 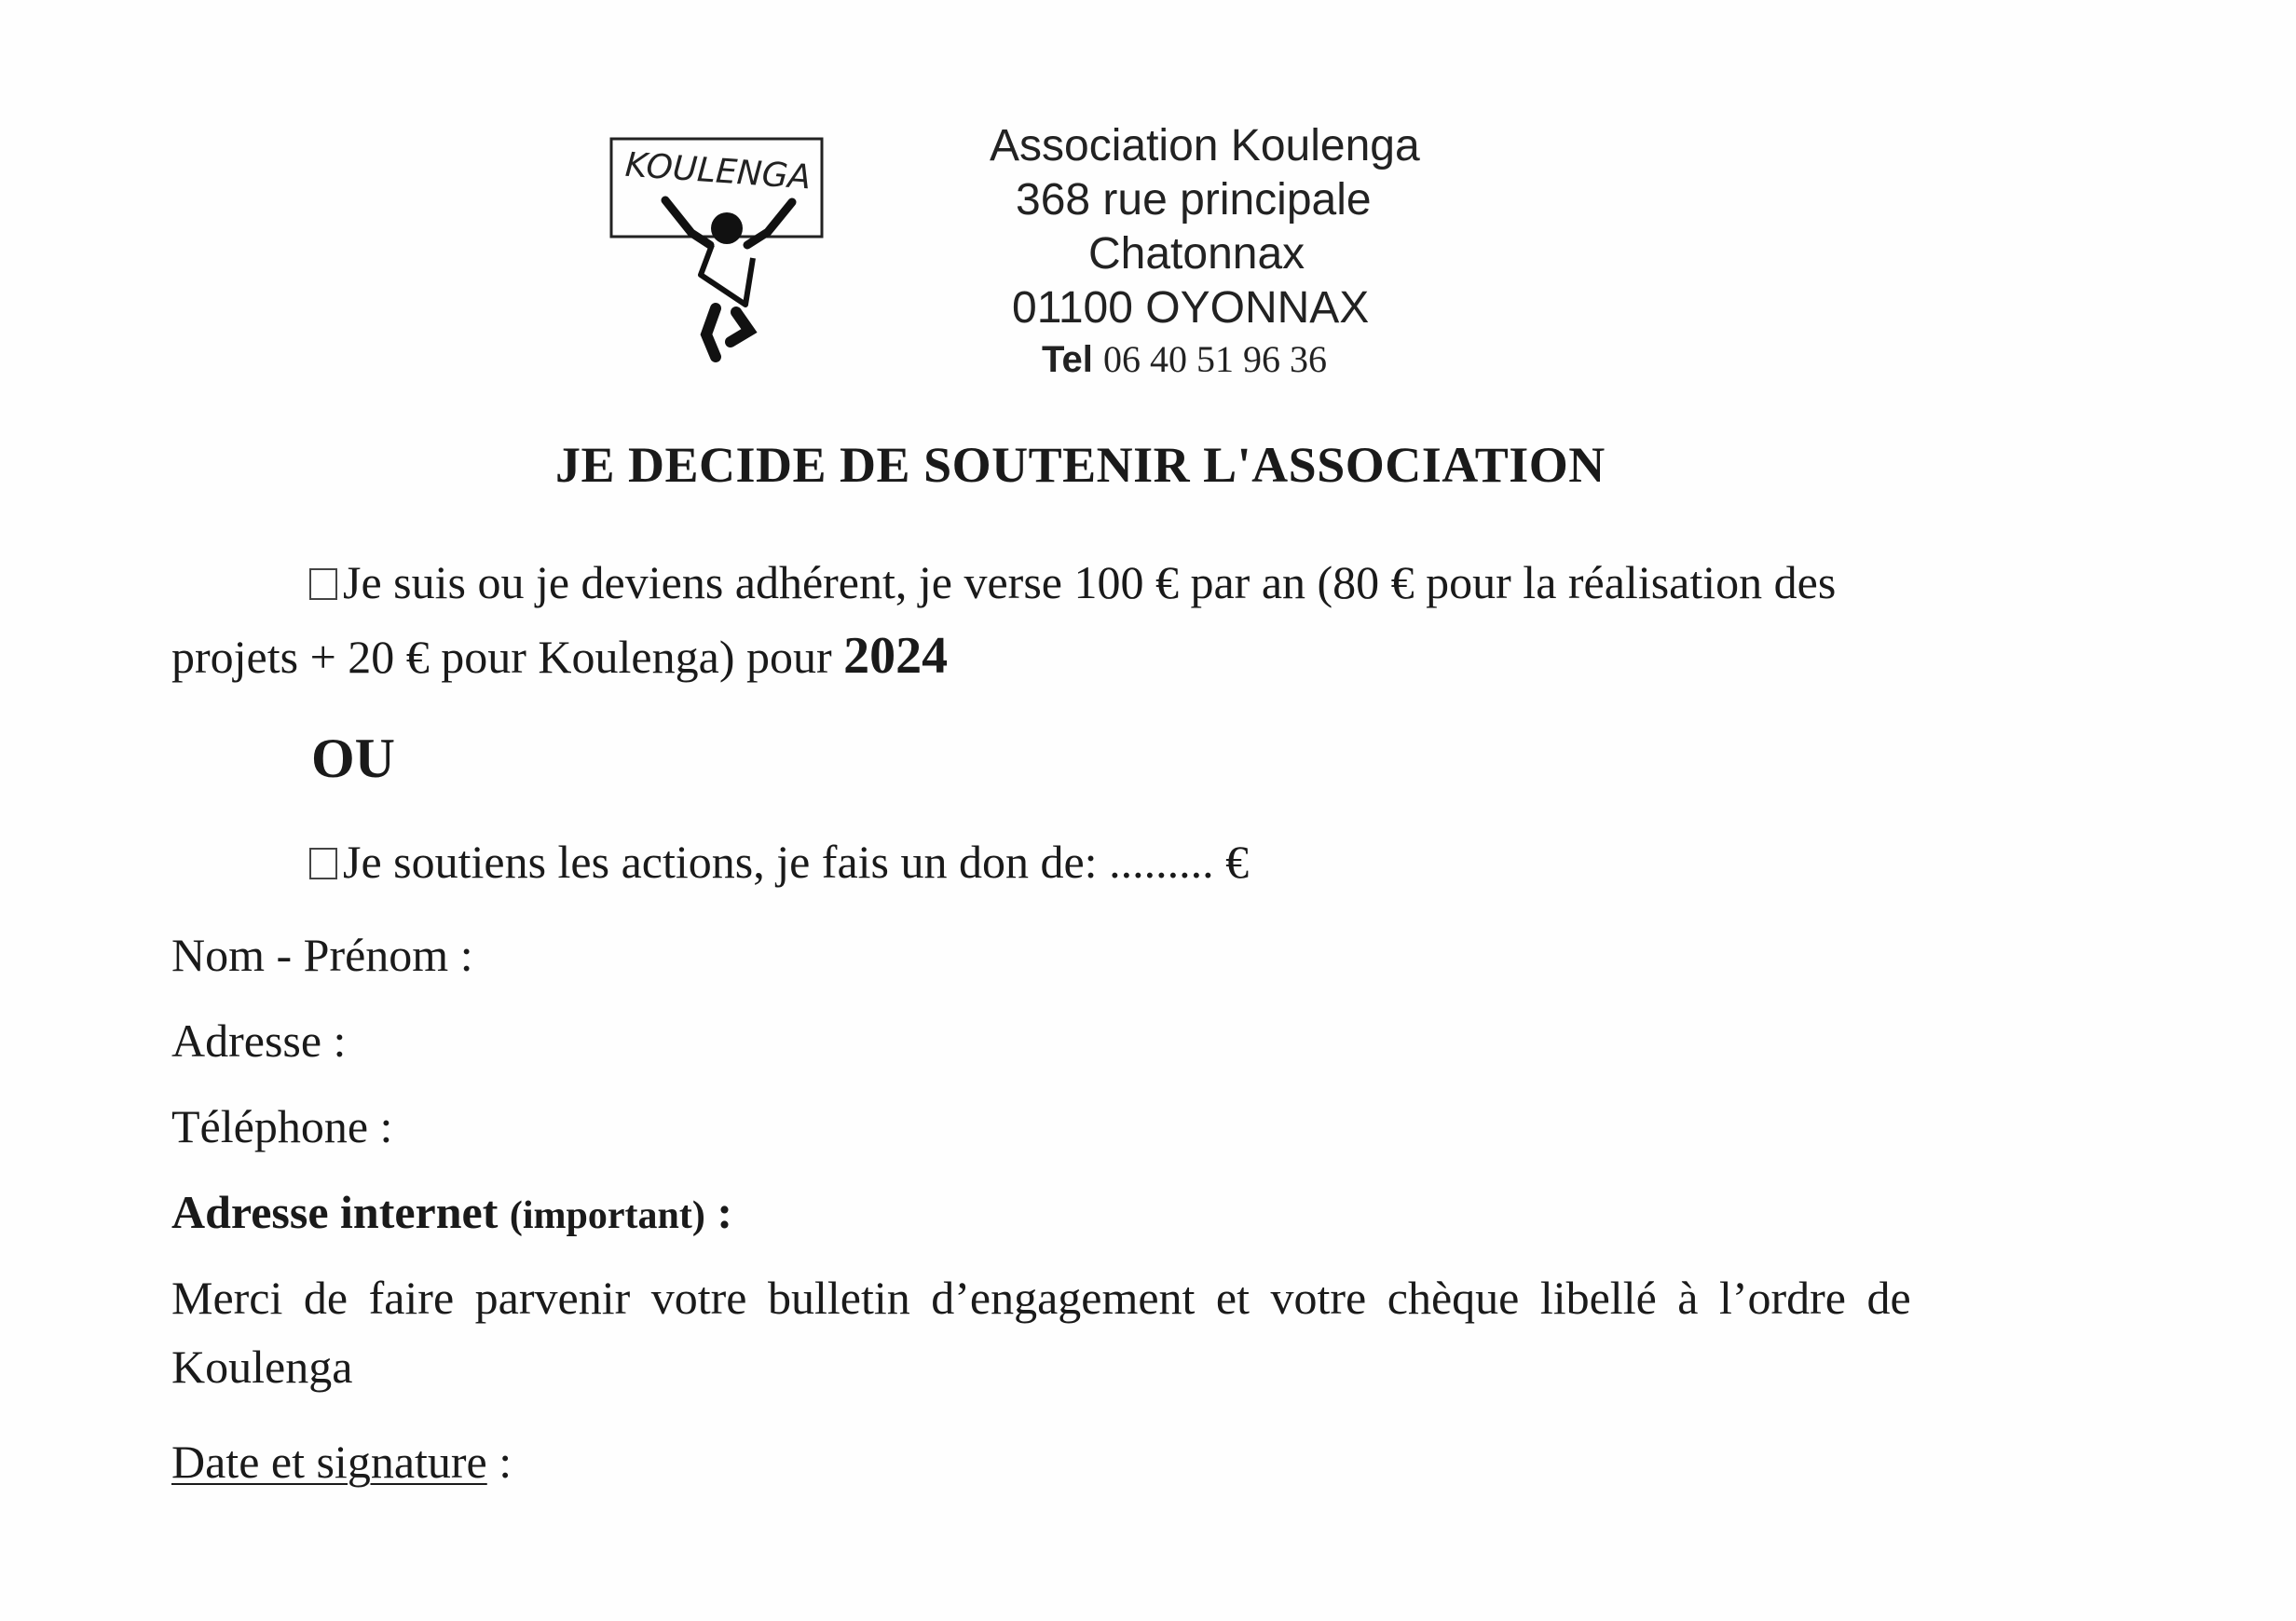 I want to click on option-membership-line2: projets + 20 € pour Koulenga) pour 2024, so click(x=559, y=656).